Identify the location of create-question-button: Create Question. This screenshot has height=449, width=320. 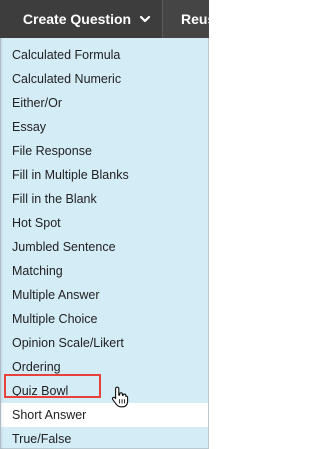
(87, 19).